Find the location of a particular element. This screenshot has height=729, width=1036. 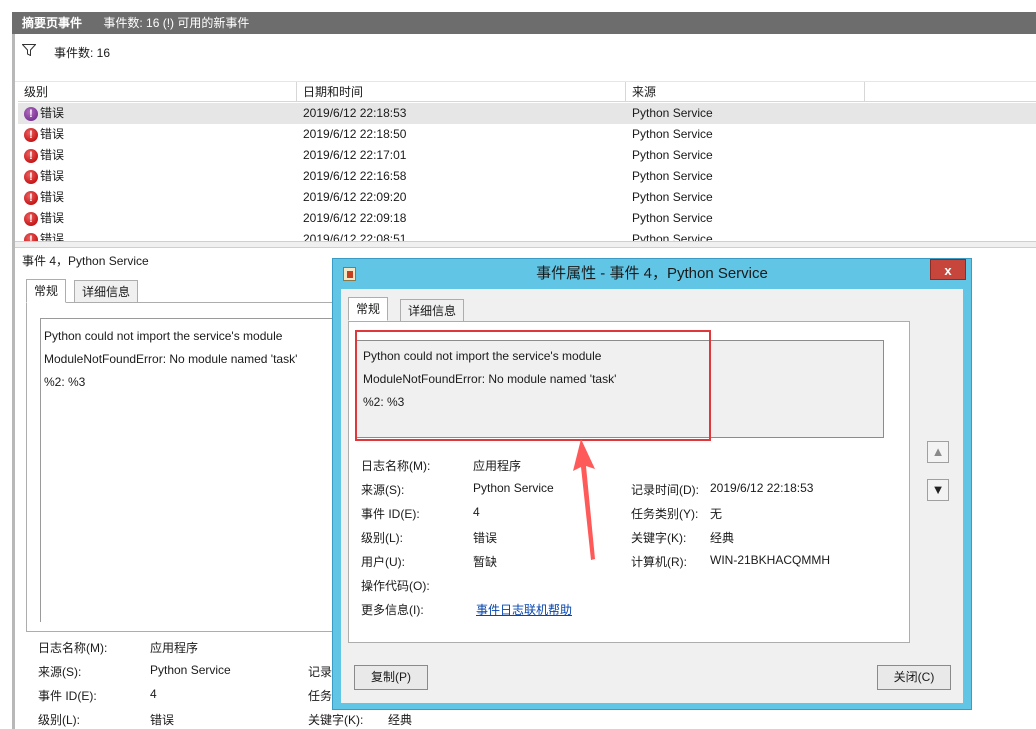

row-datetime: 2019/6/12 22:18:53 is located at coordinates (355, 113).